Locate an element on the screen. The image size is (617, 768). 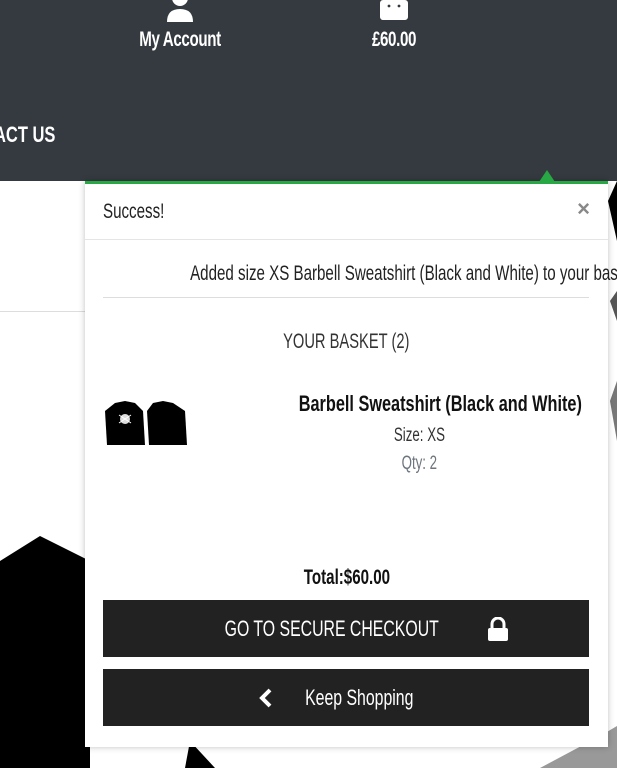
nav-contact-us: ACT US is located at coordinates (27, 135).